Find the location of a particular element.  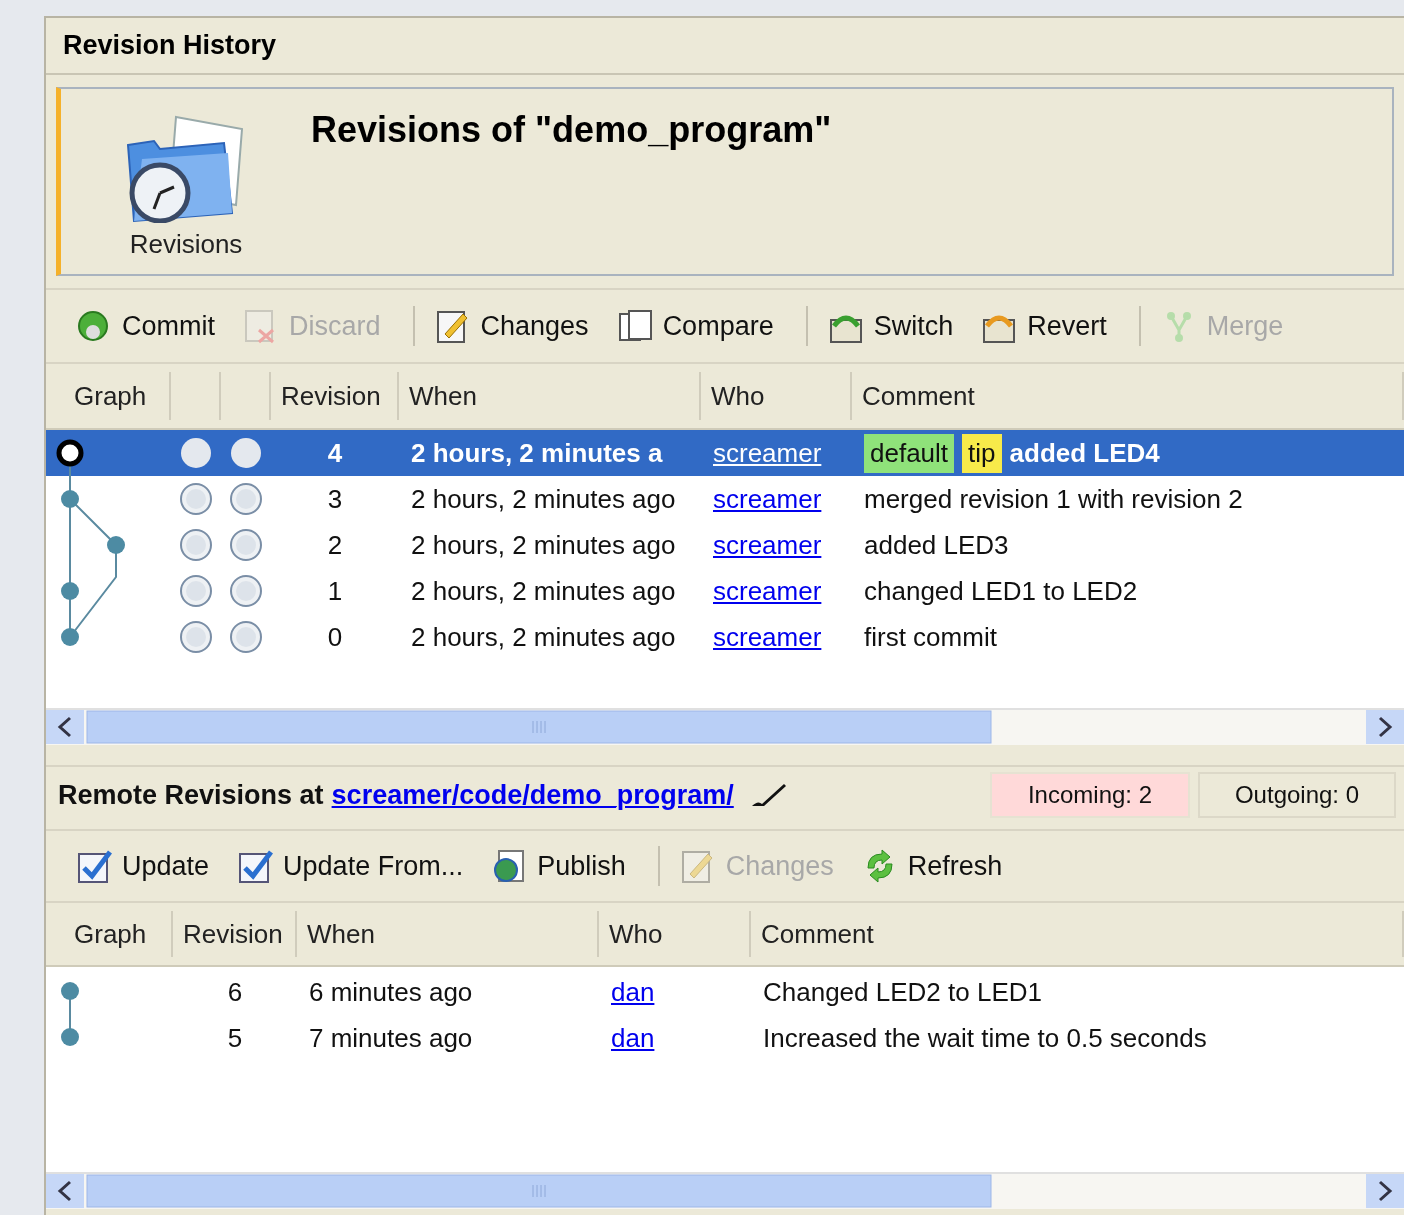

outgoing-count: Outgoing: 0 is located at coordinates (1297, 795).